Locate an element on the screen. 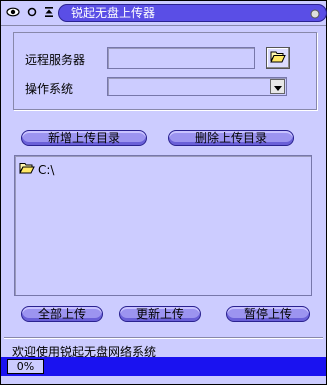  menu-icon is located at coordinates (315, 15).